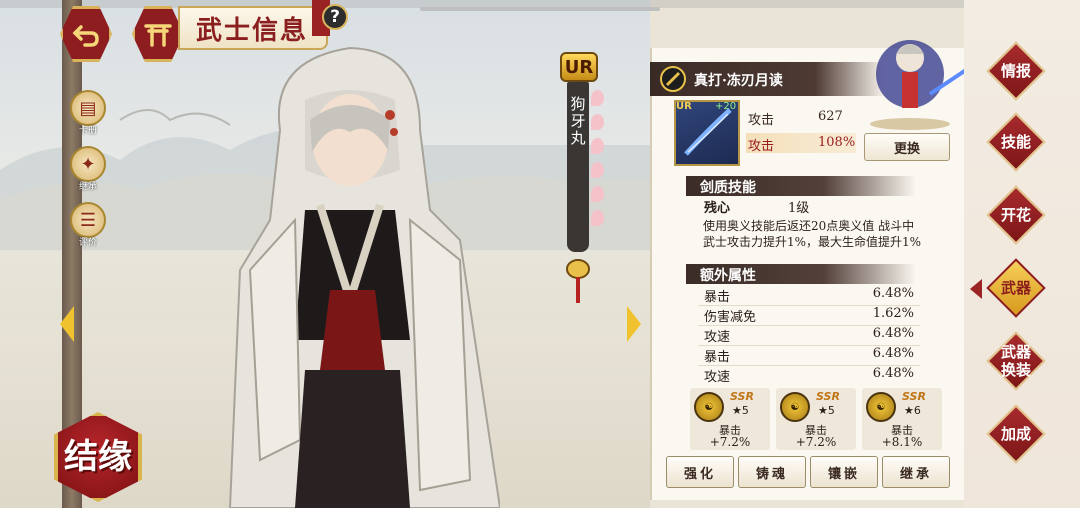  I want to click on skill-name: 残心, so click(717, 208).